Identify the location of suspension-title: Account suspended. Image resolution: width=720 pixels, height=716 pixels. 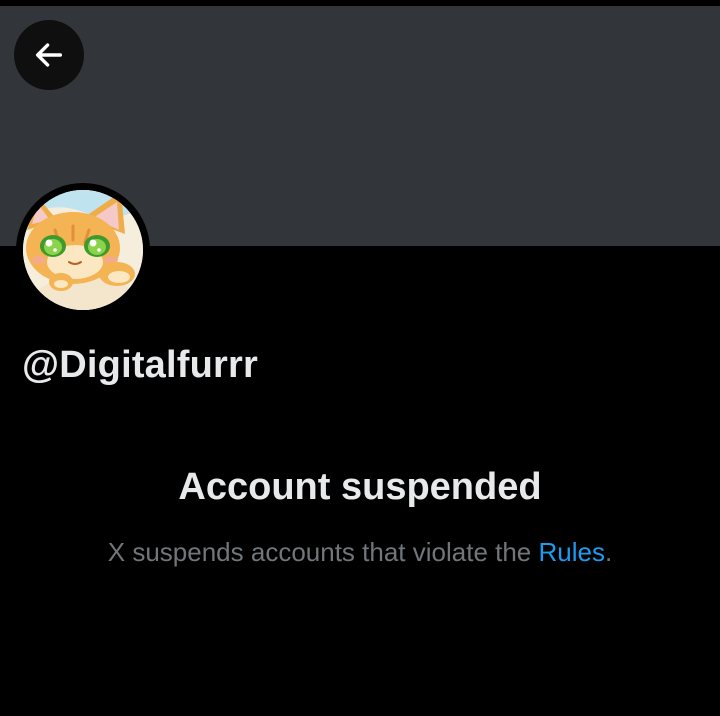
(360, 487).